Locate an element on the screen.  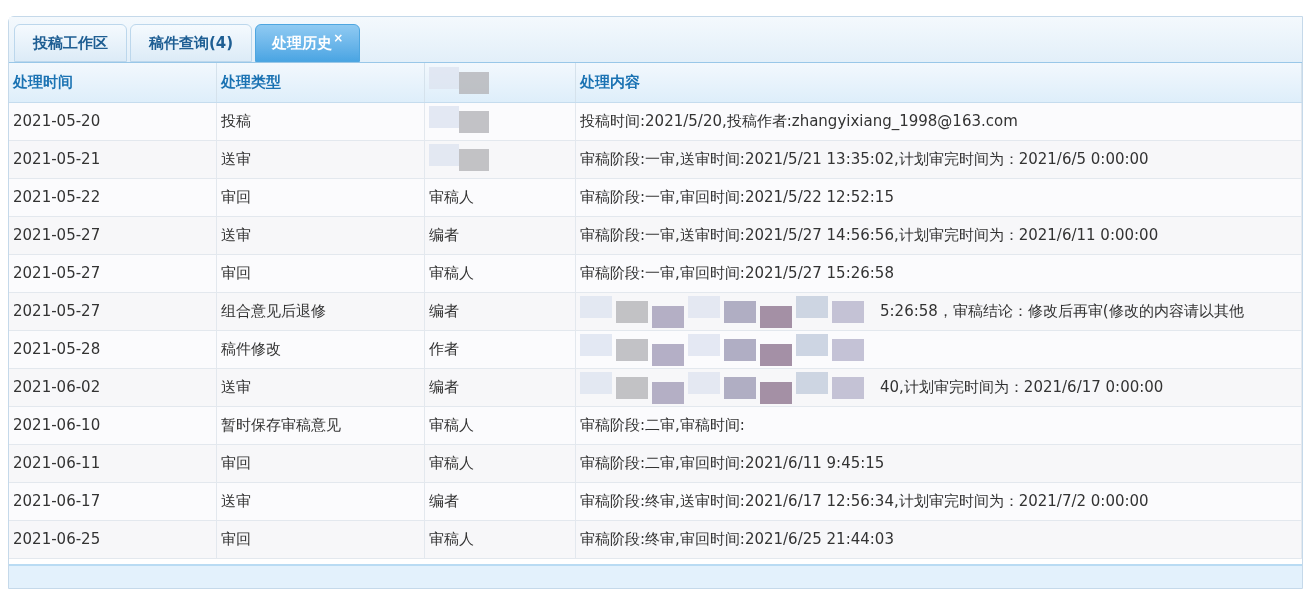
table-cell-text: 2021-06-25 is located at coordinates (57, 540).